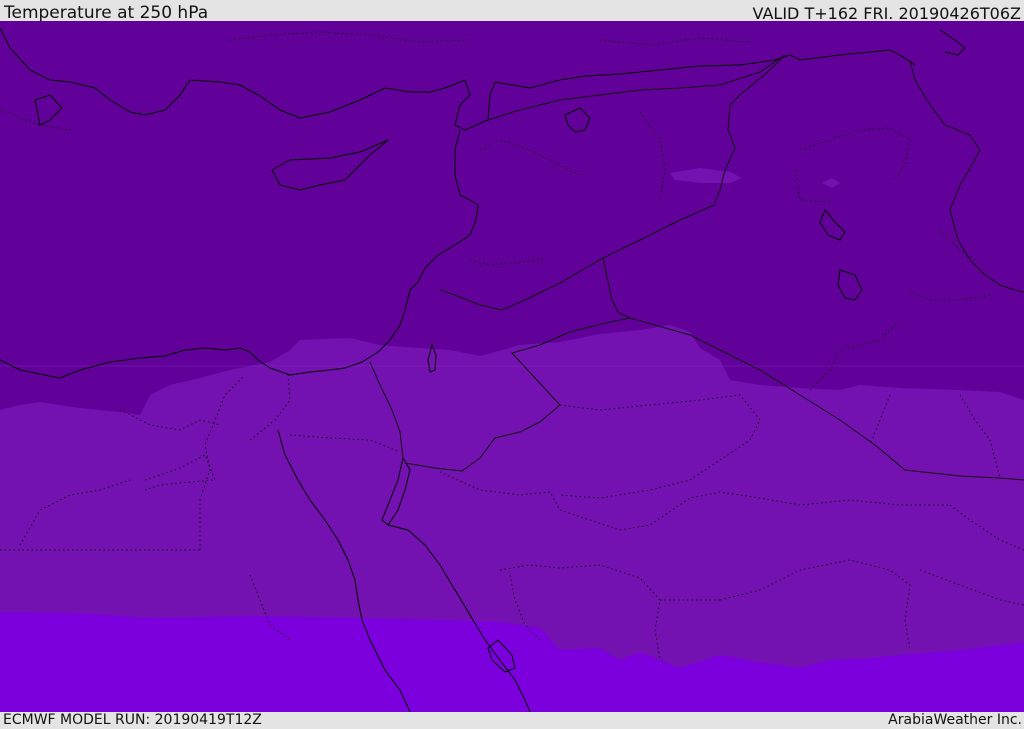 Image resolution: width=1024 pixels, height=729 pixels. I want to click on map-title: Temperature at 250 hPa, so click(106, 13).